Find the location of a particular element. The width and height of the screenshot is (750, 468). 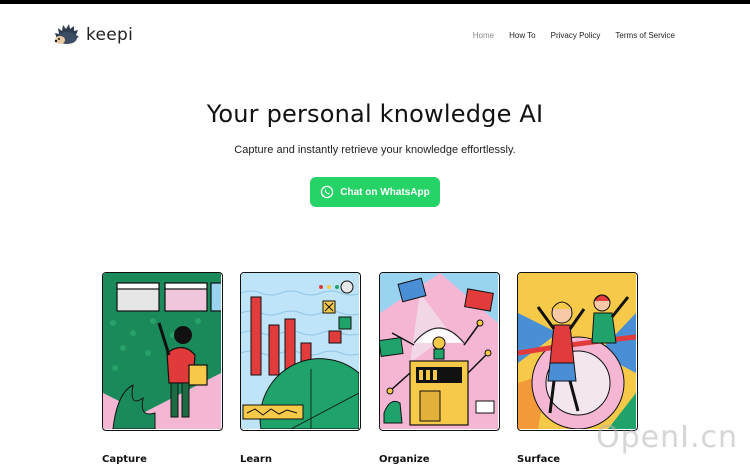

nav-terms-of-service: Terms of Service is located at coordinates (645, 35).